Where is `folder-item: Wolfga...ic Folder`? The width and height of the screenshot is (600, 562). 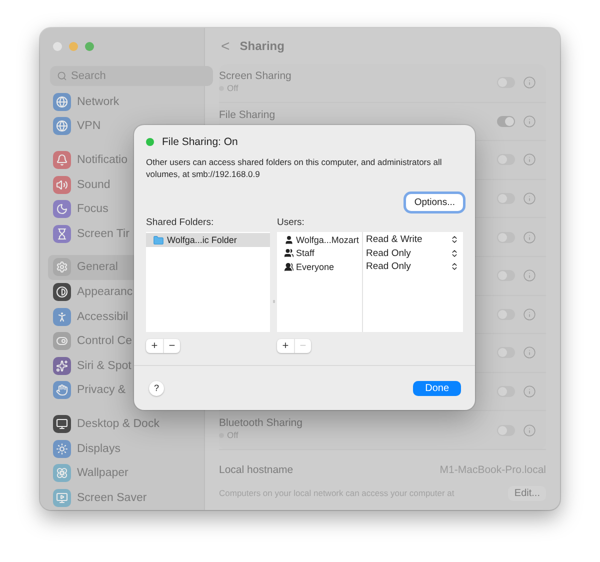
folder-item: Wolfga...ic Folder is located at coordinates (208, 240).